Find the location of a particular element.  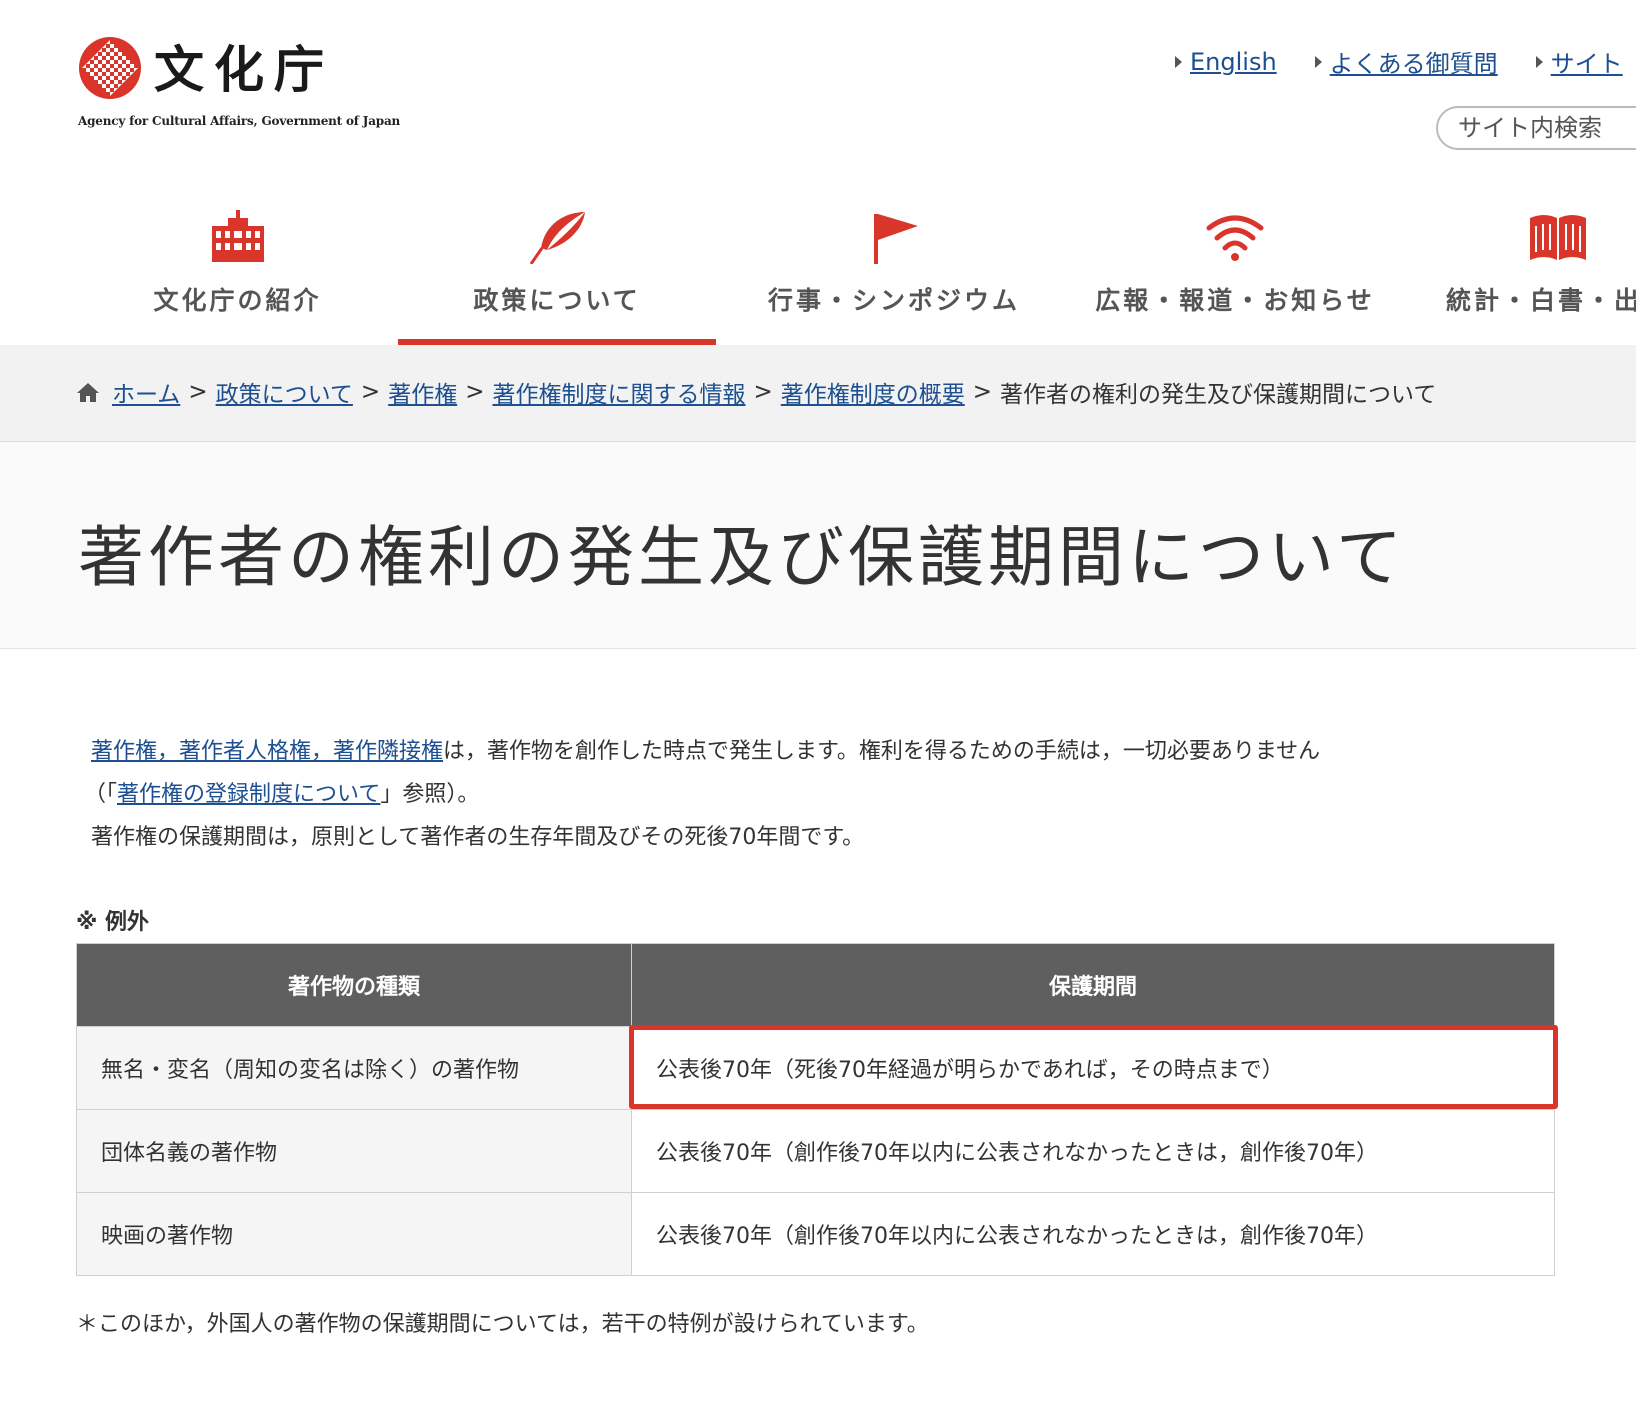

intro-paragraph-2: （「著作権の登録制度について」参照）。 is located at coordinates (282, 794).